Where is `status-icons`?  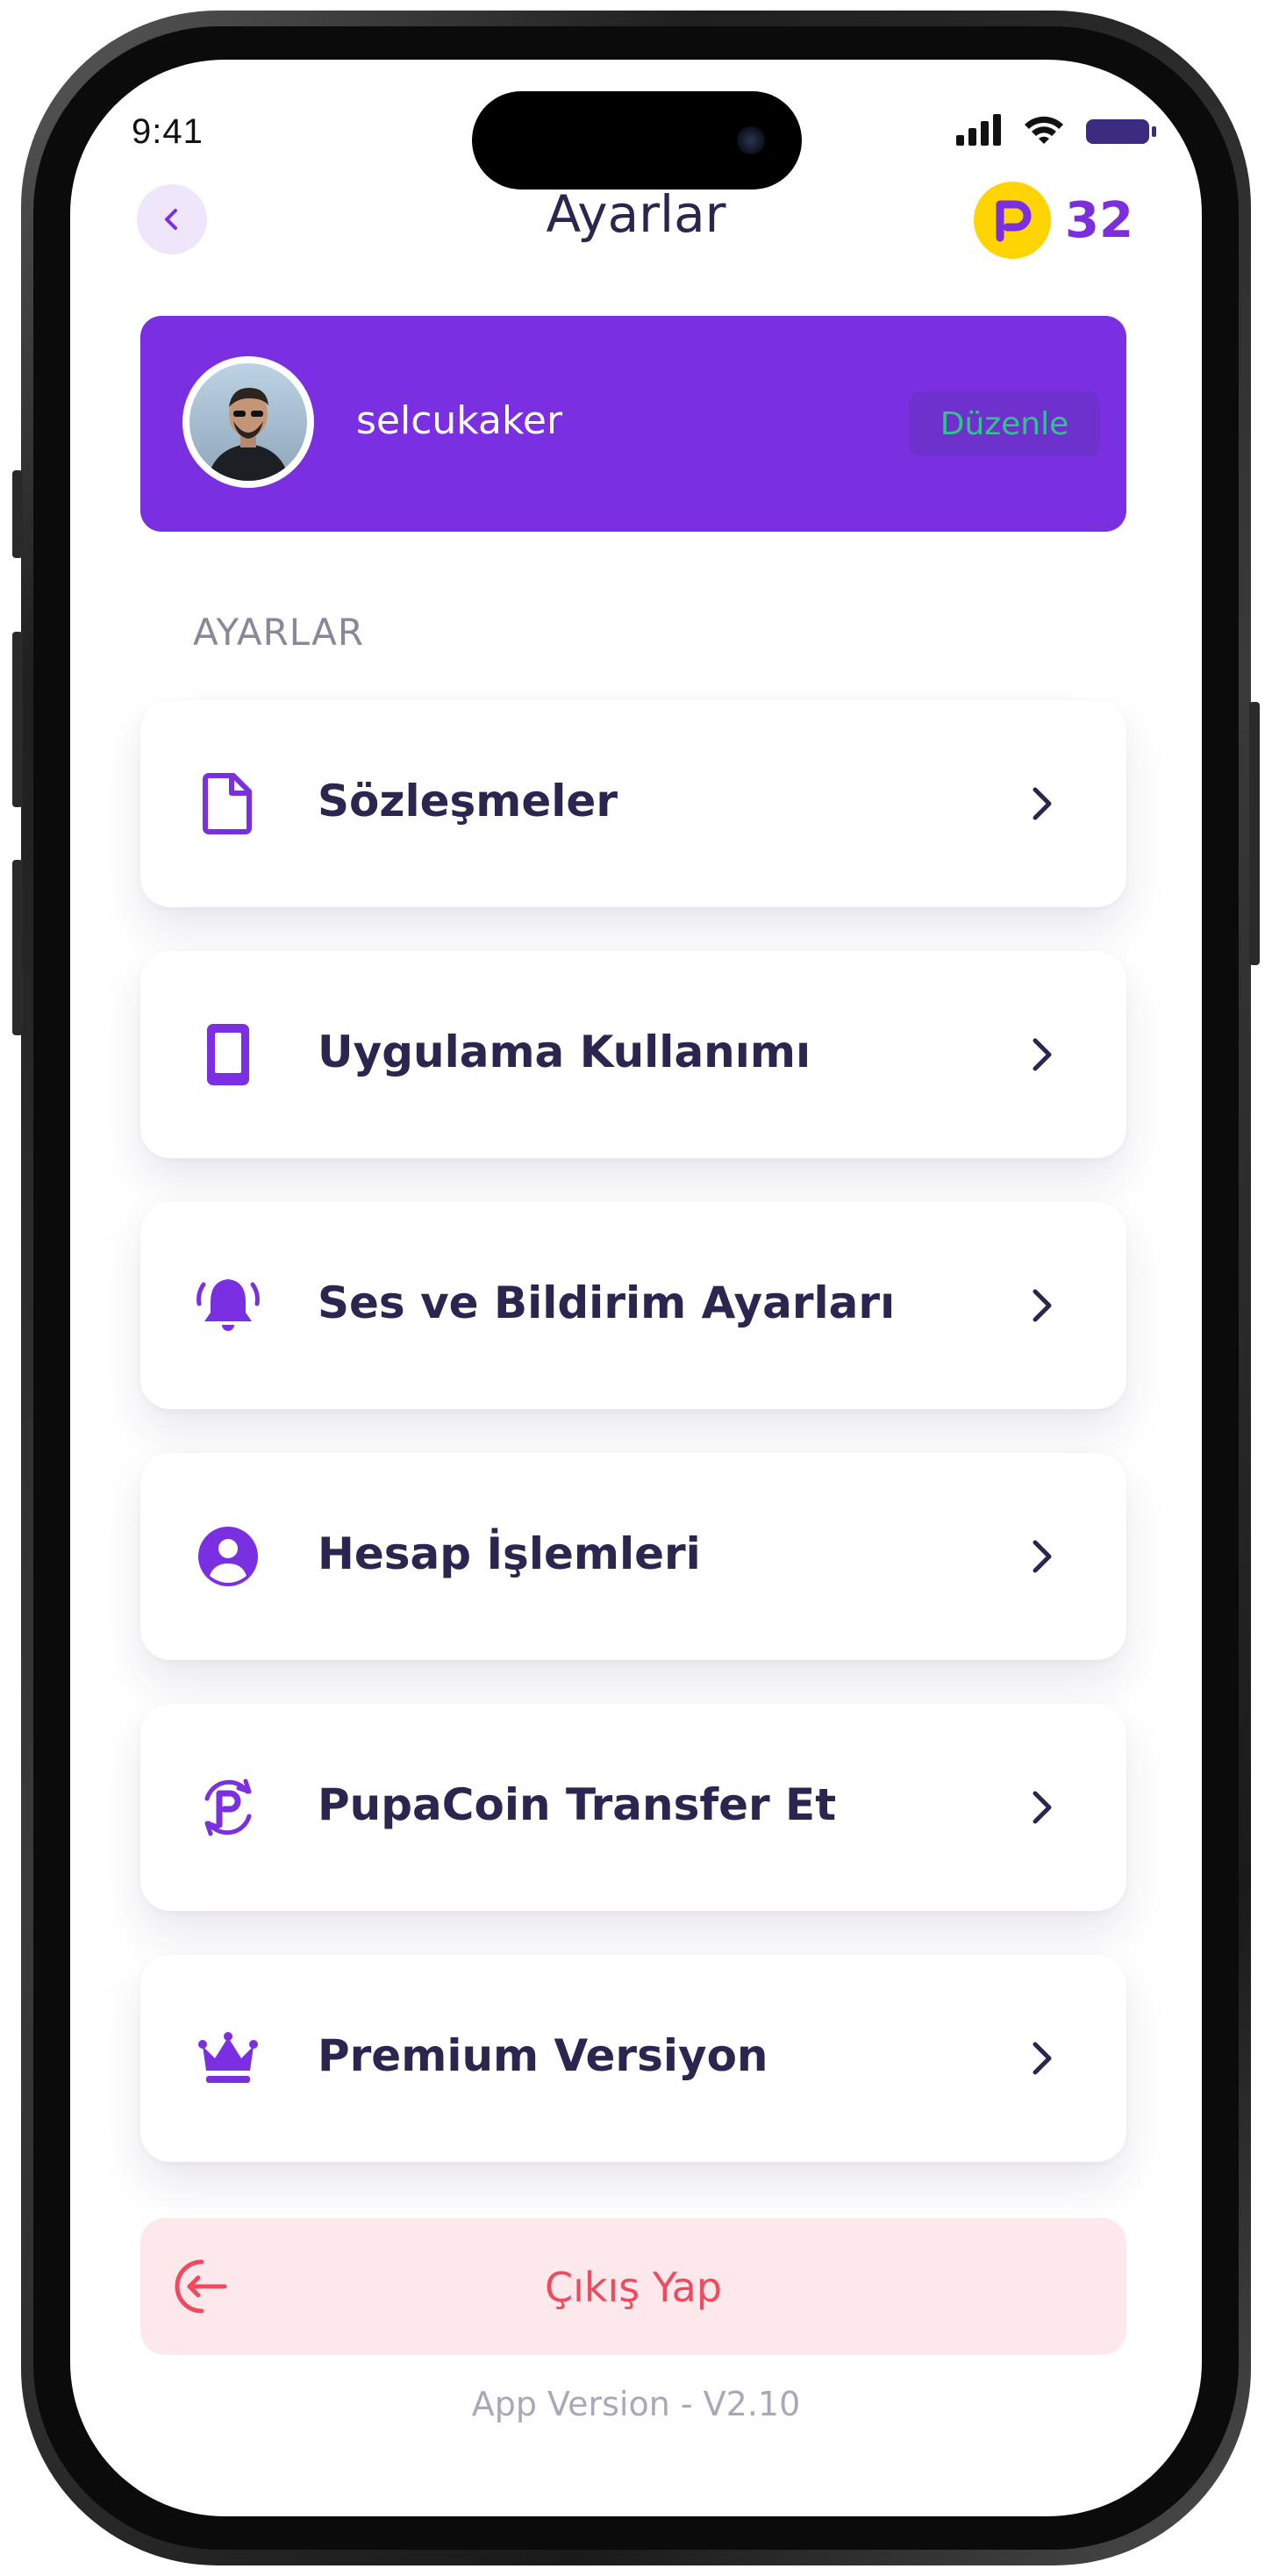 status-icons is located at coordinates (1061, 130).